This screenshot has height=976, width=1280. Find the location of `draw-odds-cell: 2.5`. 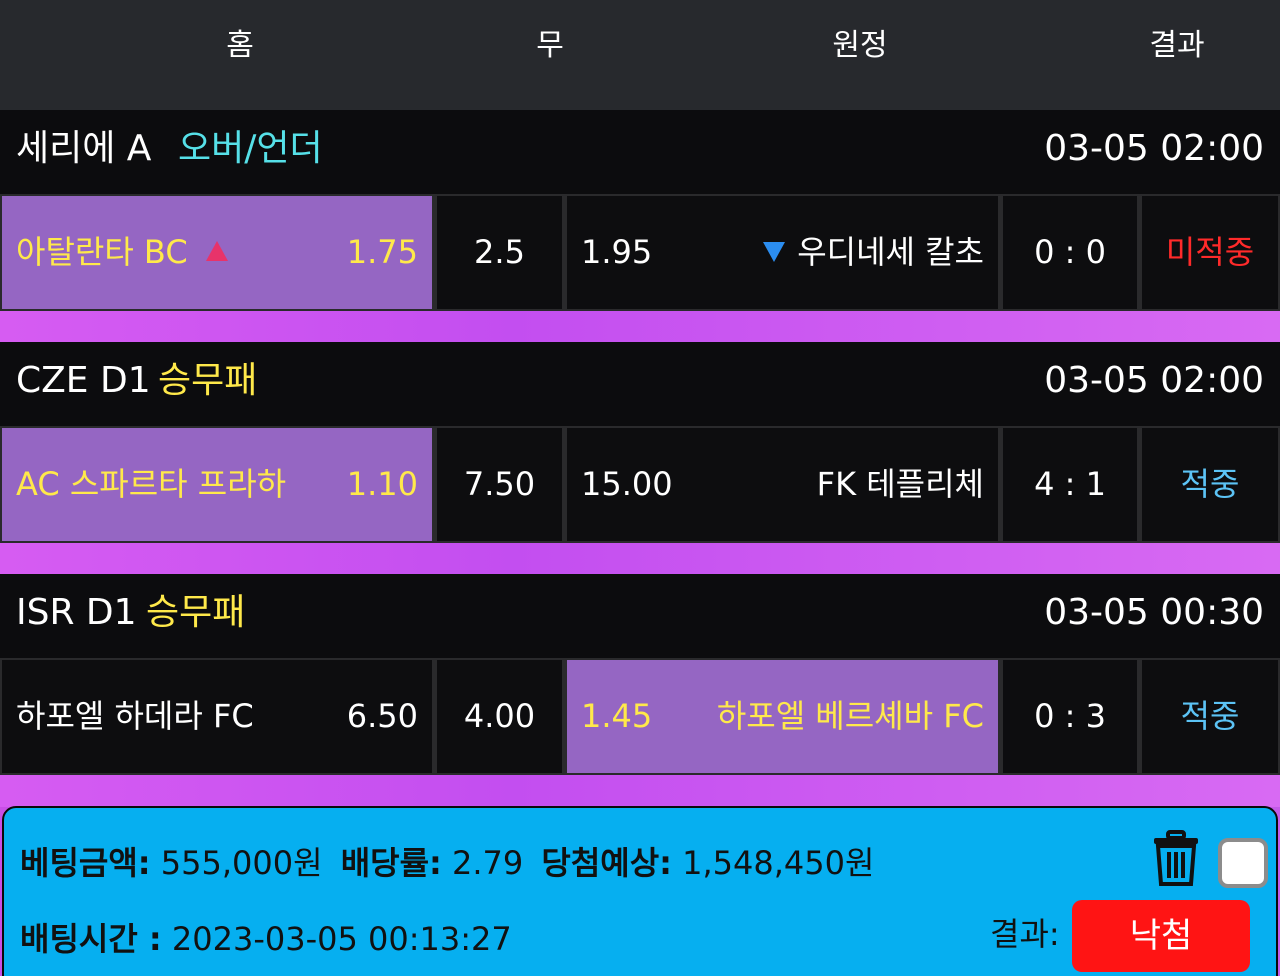

draw-odds-cell: 2.5 is located at coordinates (499, 252).